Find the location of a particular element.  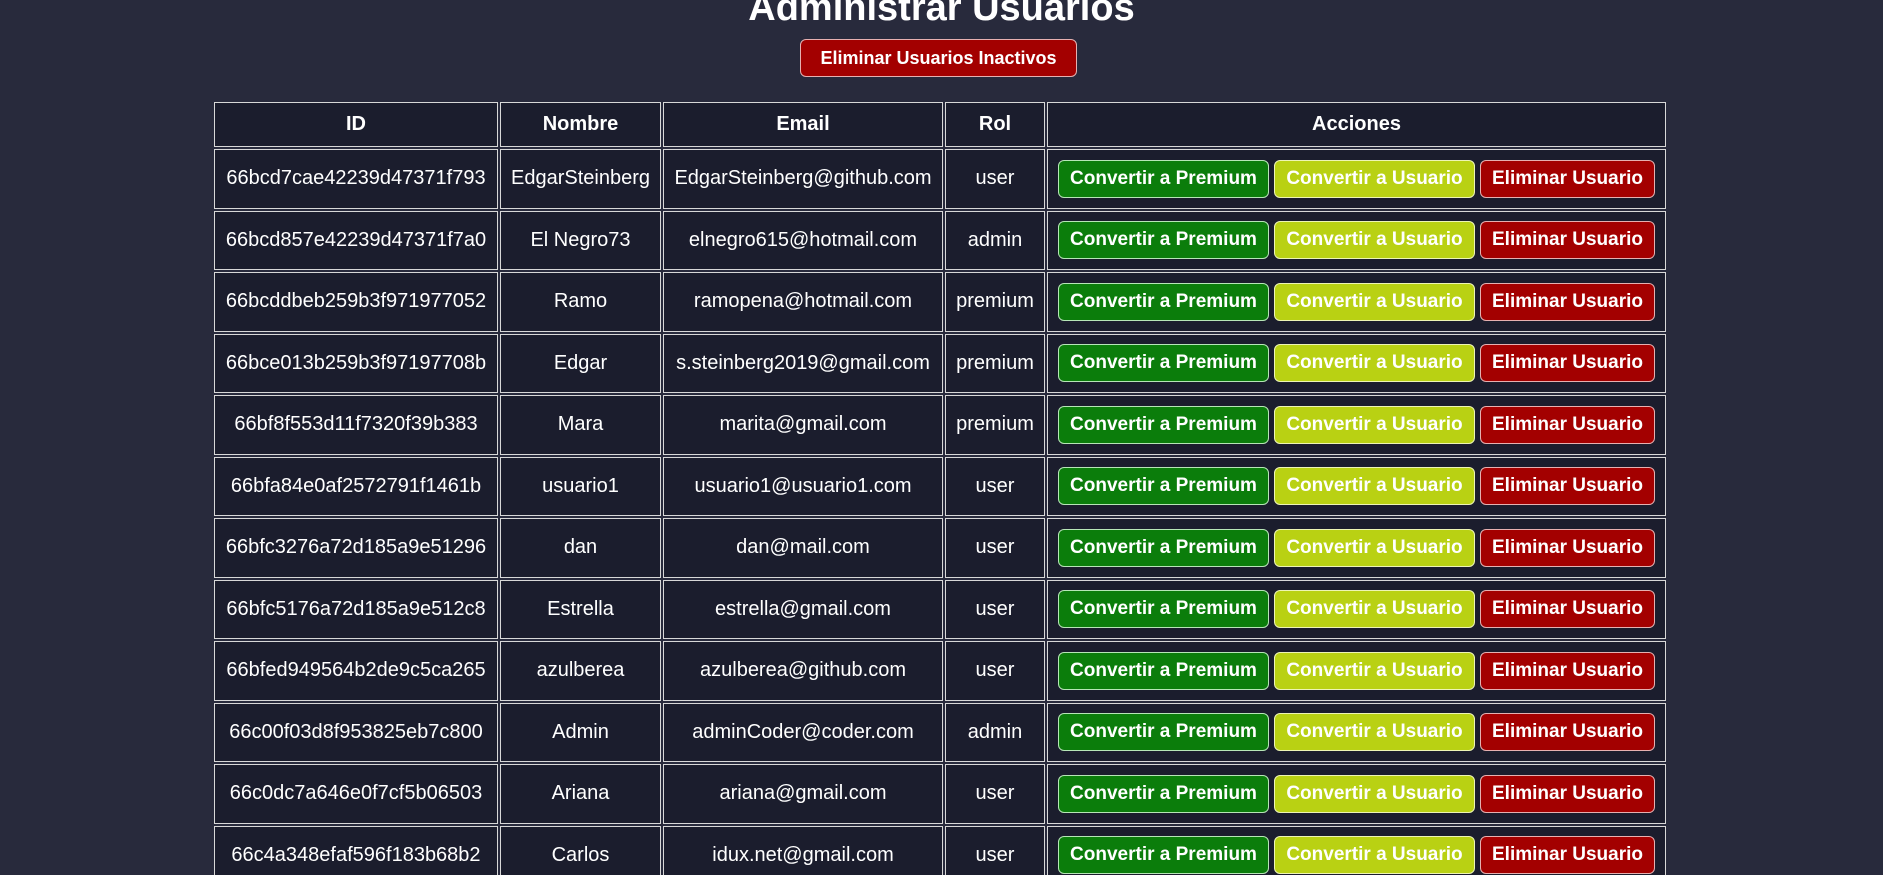

column-header-nombre: Nombre is located at coordinates (580, 124).